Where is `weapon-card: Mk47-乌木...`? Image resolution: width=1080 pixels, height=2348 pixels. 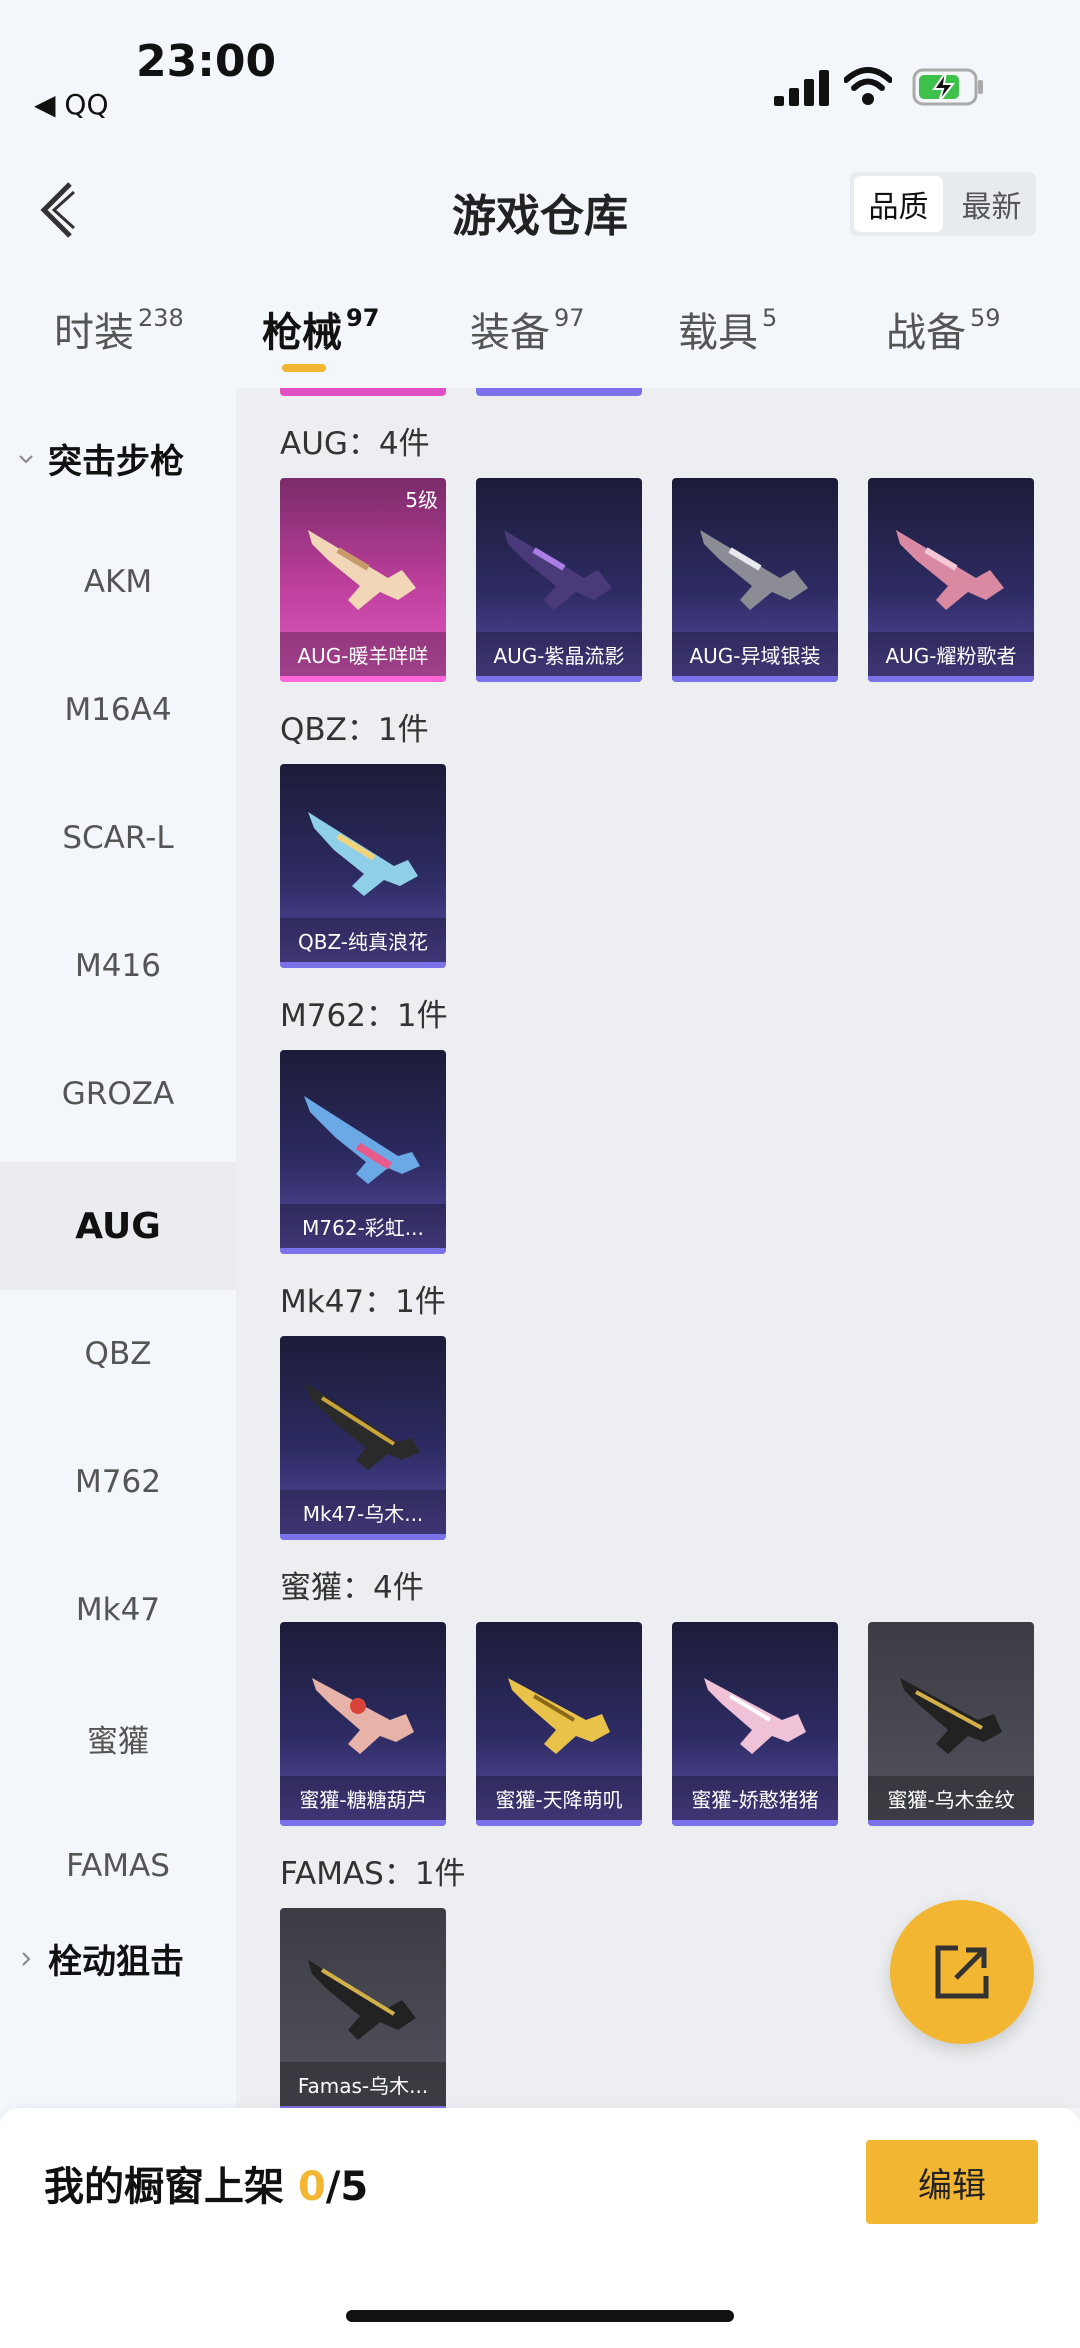
weapon-card: Mk47-乌木... is located at coordinates (363, 1438).